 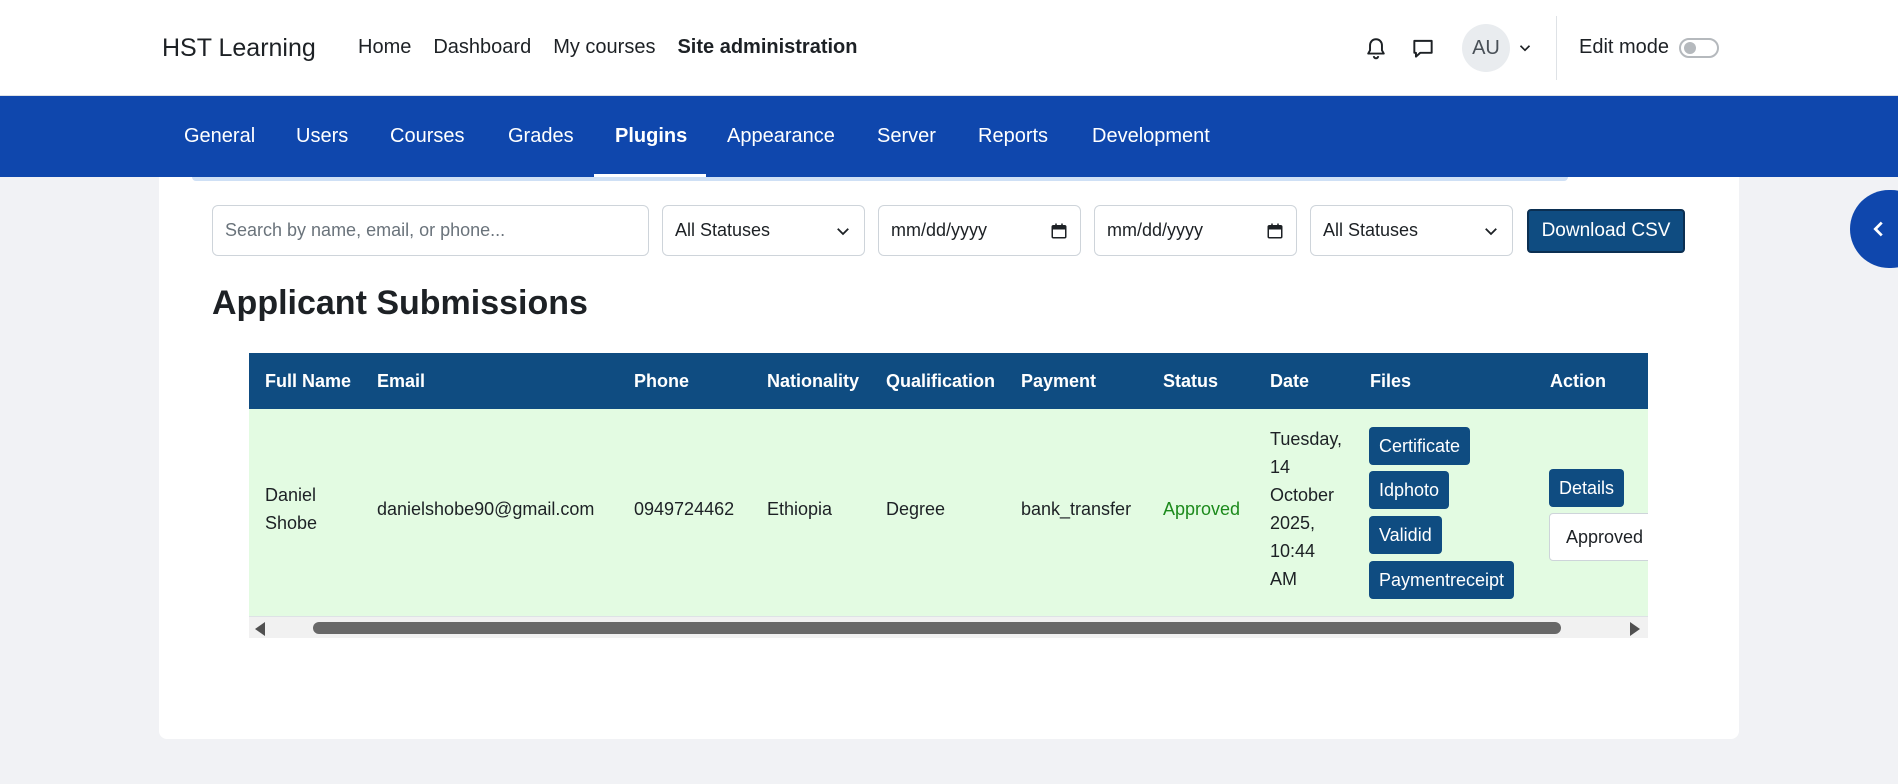 What do you see at coordinates (781, 136) in the screenshot?
I see `tab-appearance: Appearance` at bounding box center [781, 136].